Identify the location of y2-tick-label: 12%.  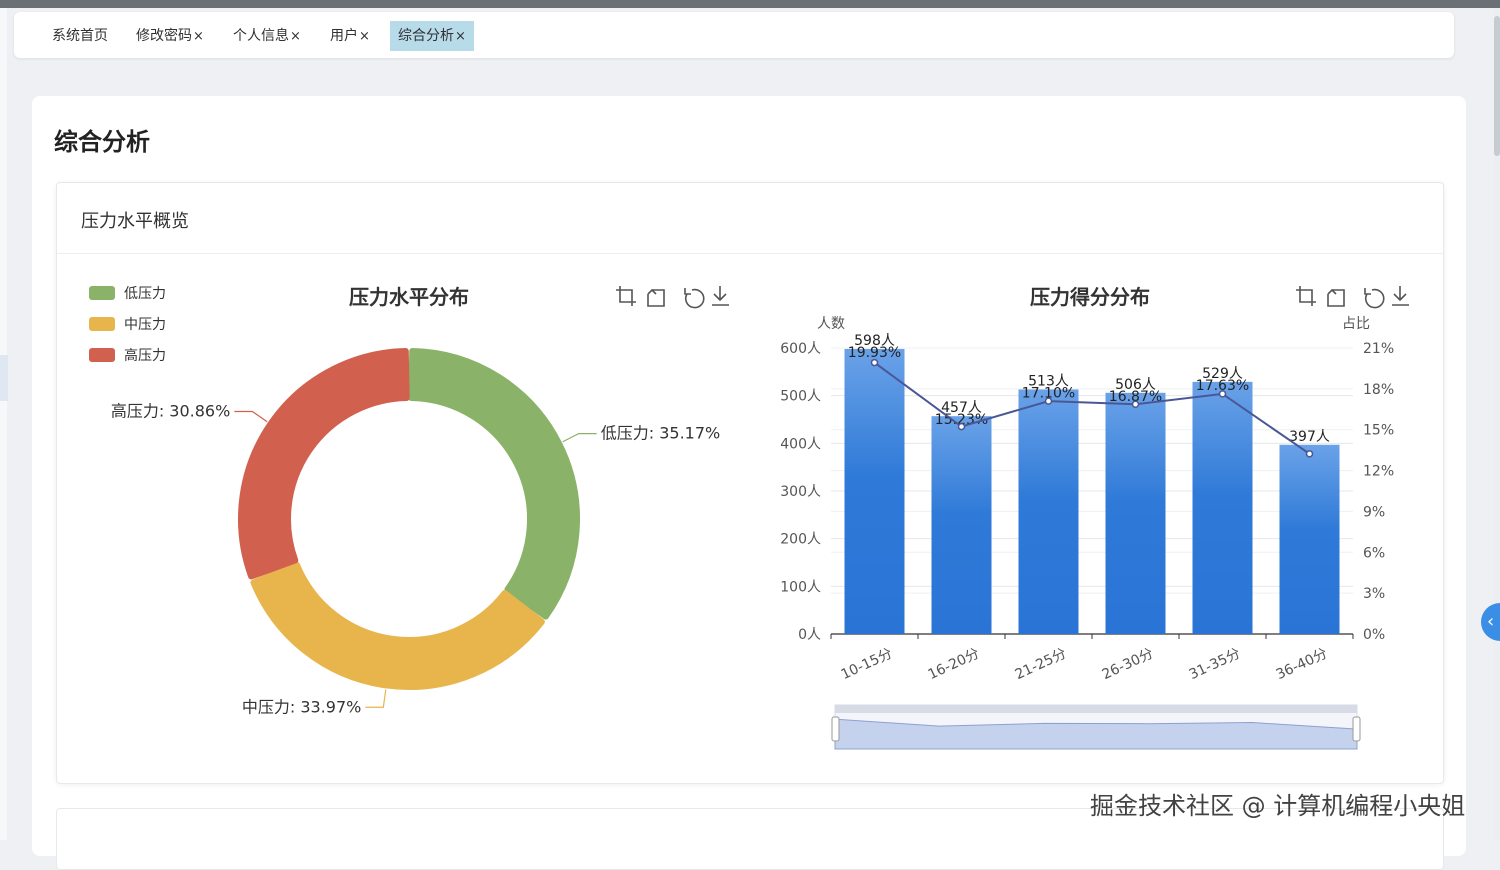
(1378, 472).